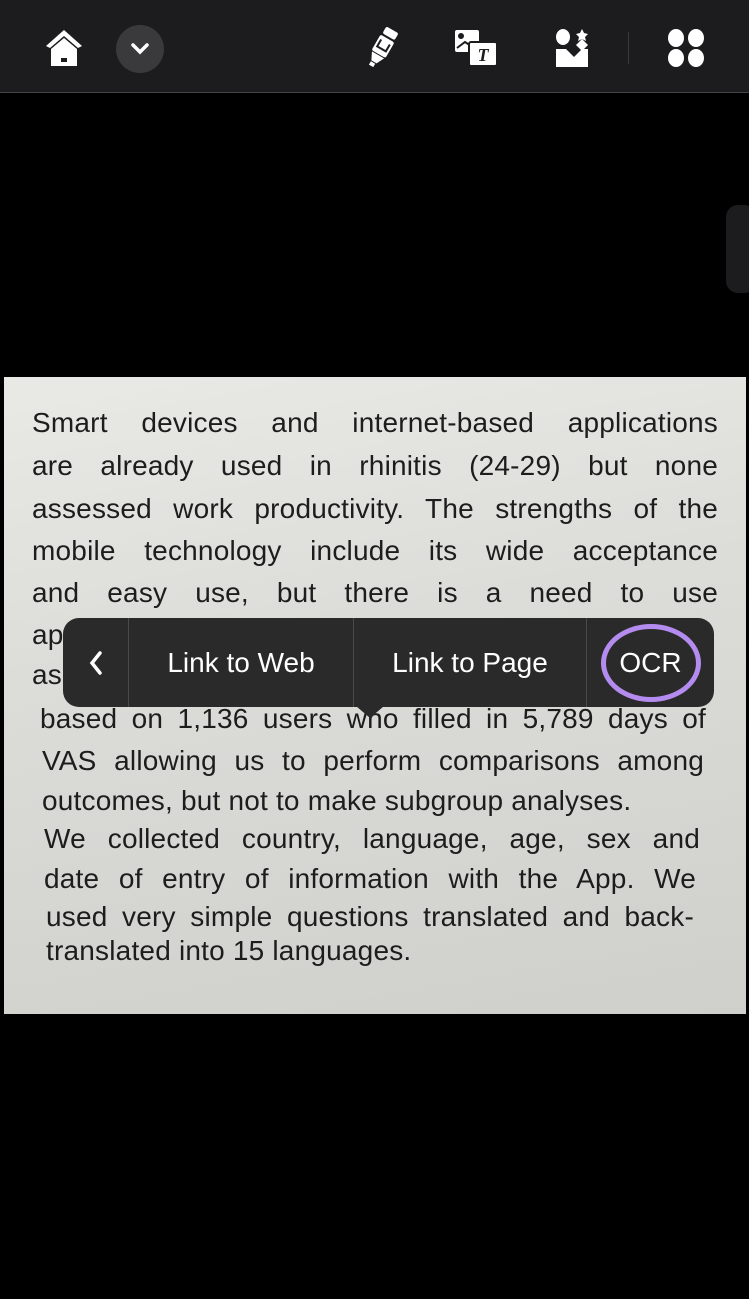 Image resolution: width=749 pixels, height=1299 pixels. I want to click on svg-text: T, so click(484, 55).